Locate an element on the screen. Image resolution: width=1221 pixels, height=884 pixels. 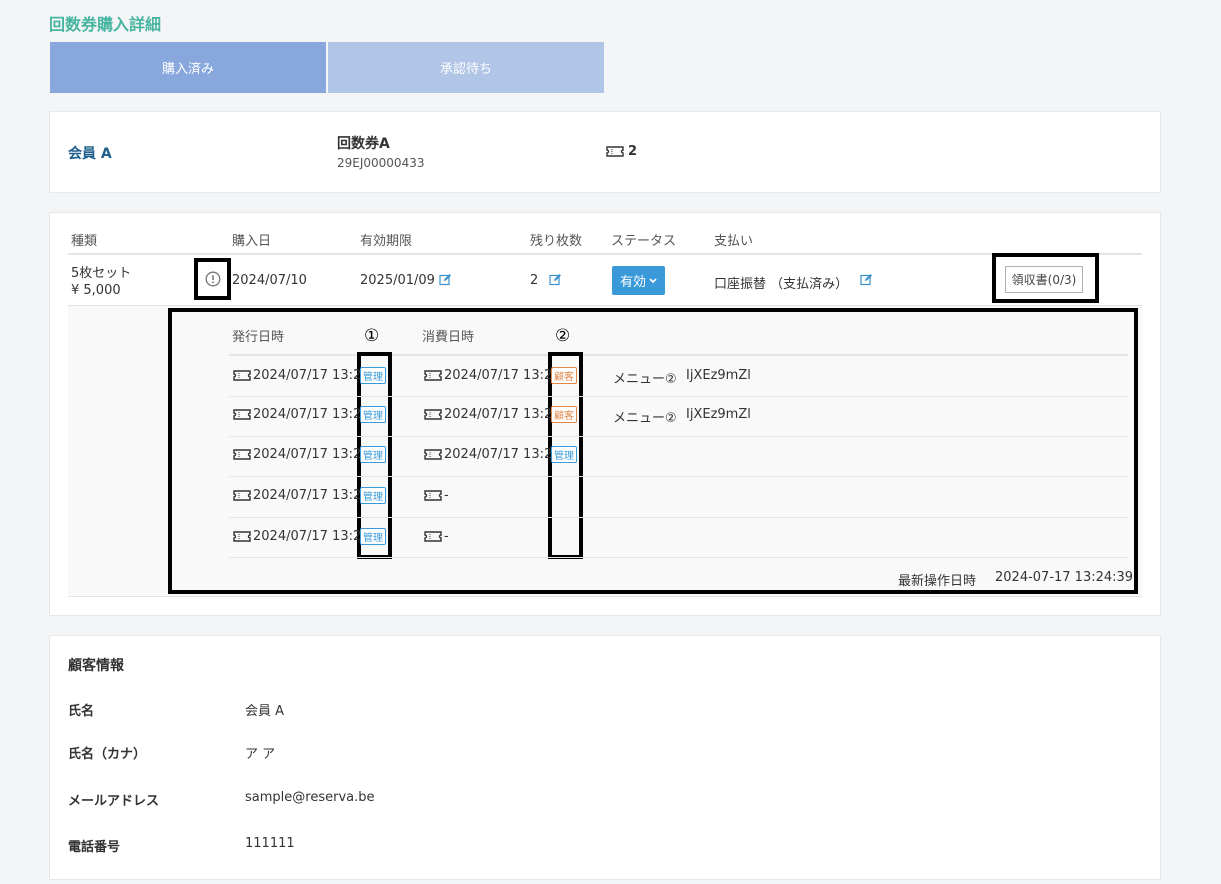
row-purchase-date: 2024/07/10 is located at coordinates (269, 280).